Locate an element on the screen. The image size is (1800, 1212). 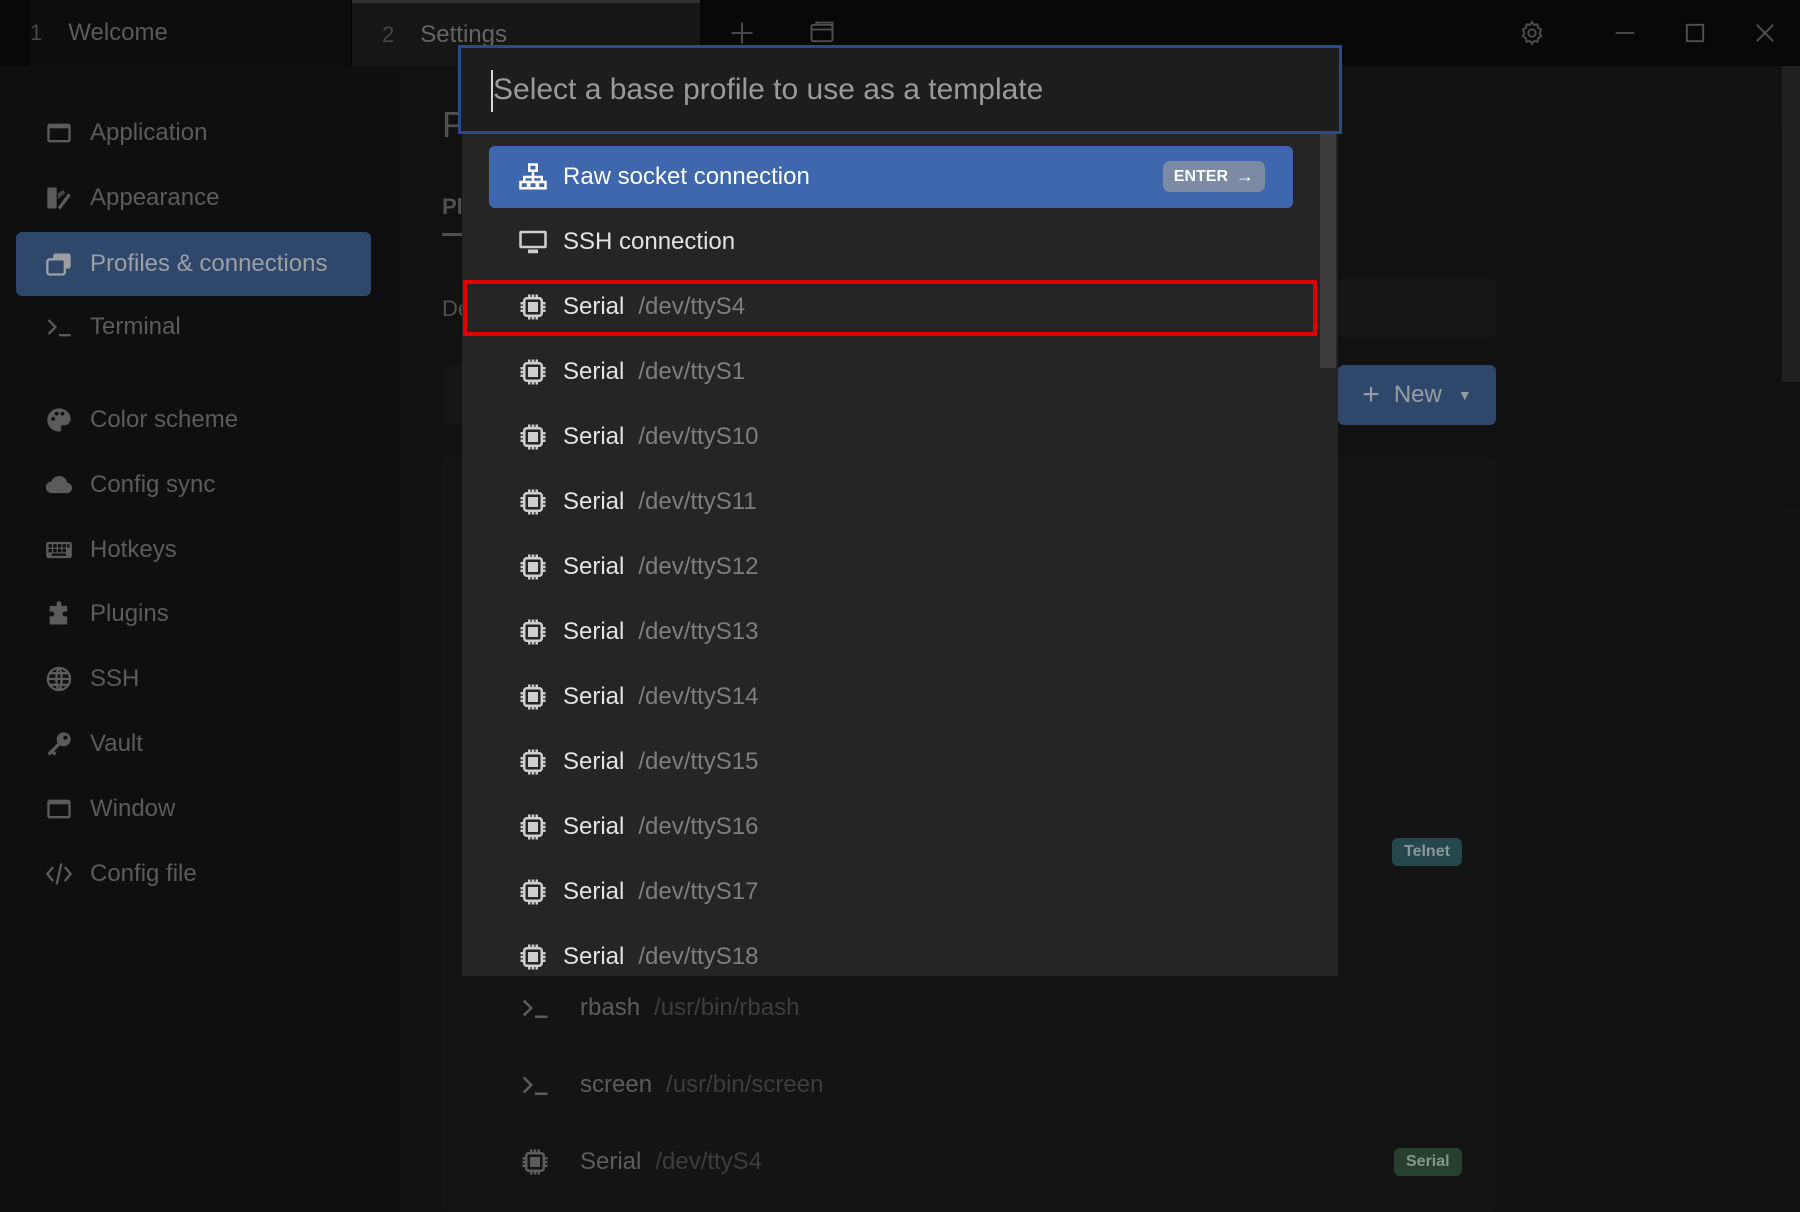
list-item-serial: Serial /dev/ttyS17 is located at coordinates (891, 892).